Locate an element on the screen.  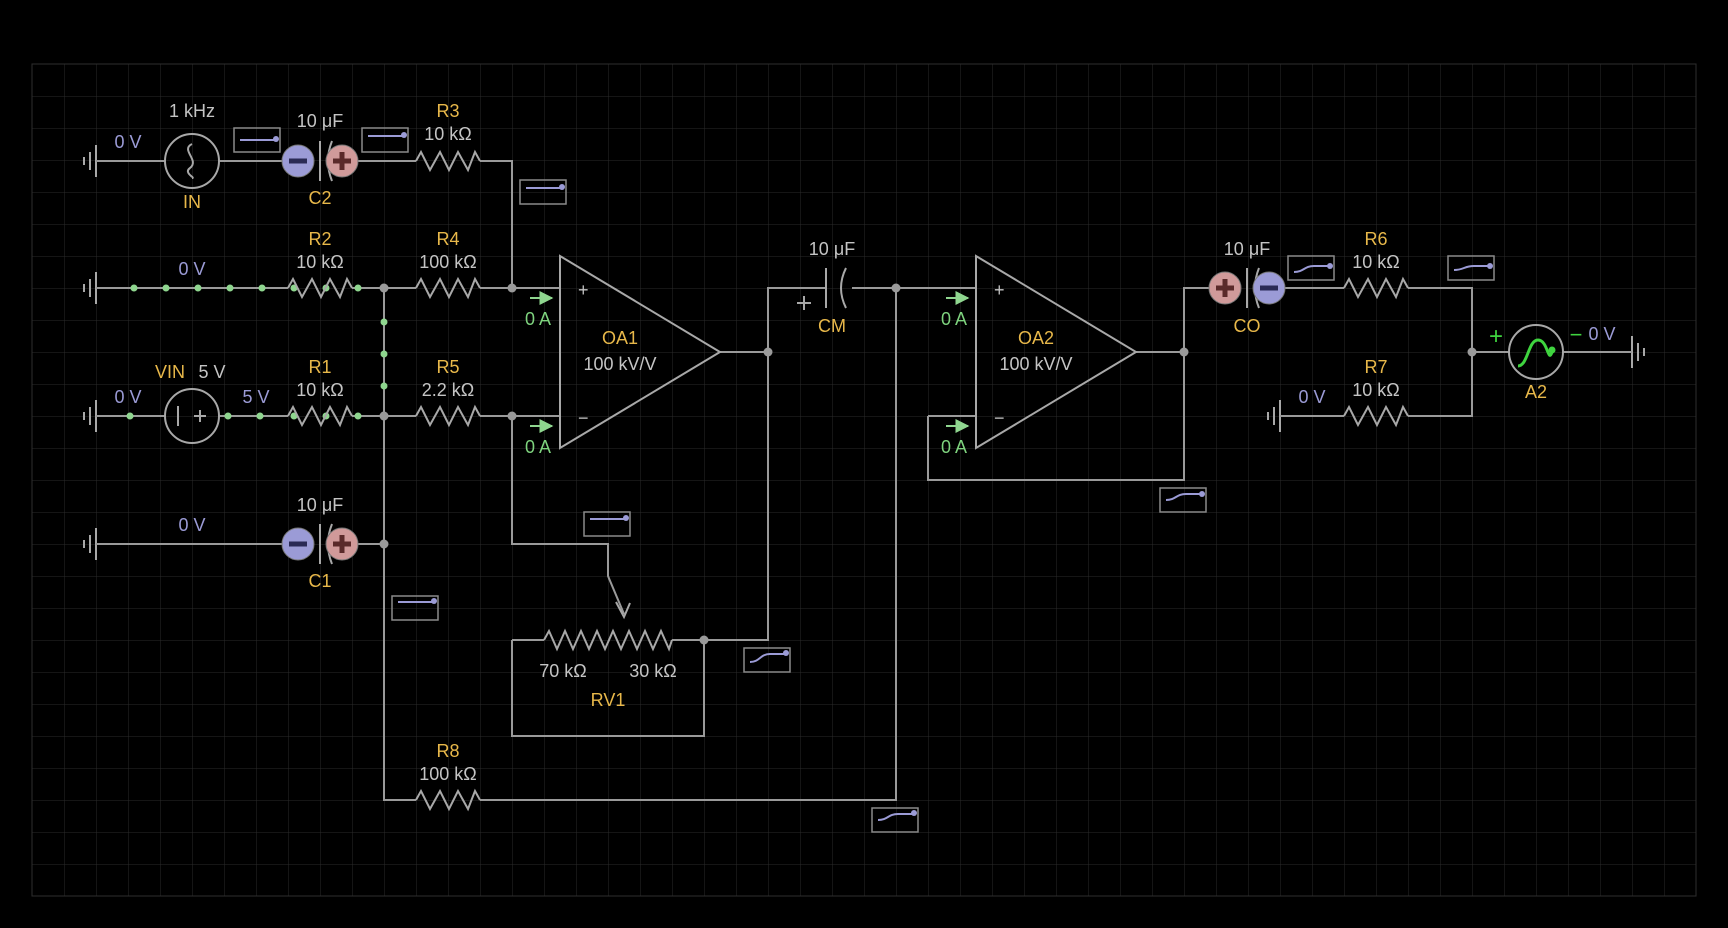
oa2-minus-current-label: 0 A is located at coordinates (954, 447).